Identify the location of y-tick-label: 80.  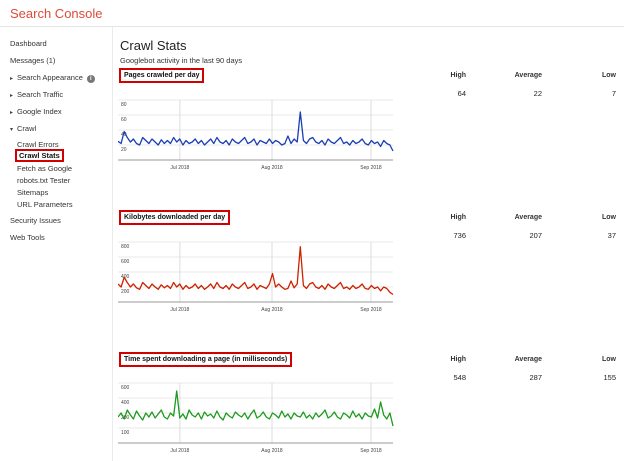
(124, 105).